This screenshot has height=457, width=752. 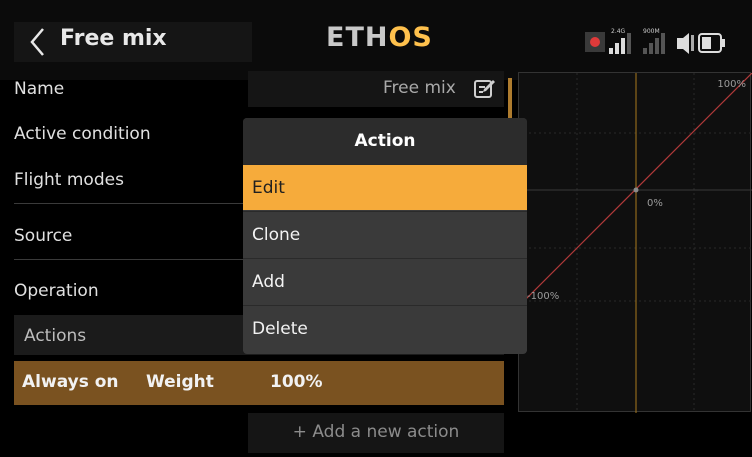 What do you see at coordinates (69, 180) in the screenshot?
I see `row-label-flight-modes: Flight modes` at bounding box center [69, 180].